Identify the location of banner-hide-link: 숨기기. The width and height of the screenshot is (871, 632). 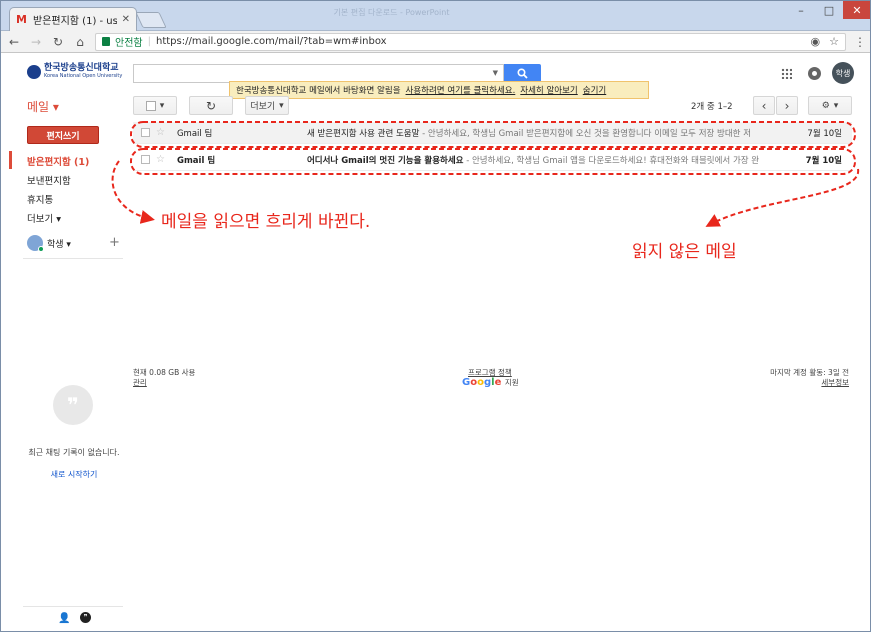
(594, 90).